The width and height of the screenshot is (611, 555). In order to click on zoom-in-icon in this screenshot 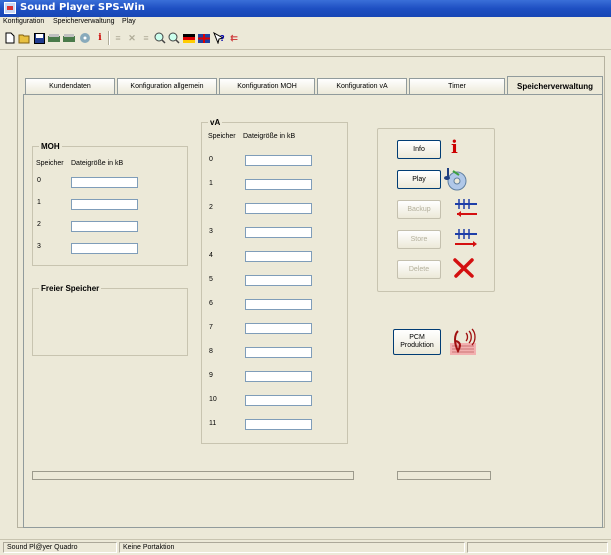, I will do `click(160, 38)`.